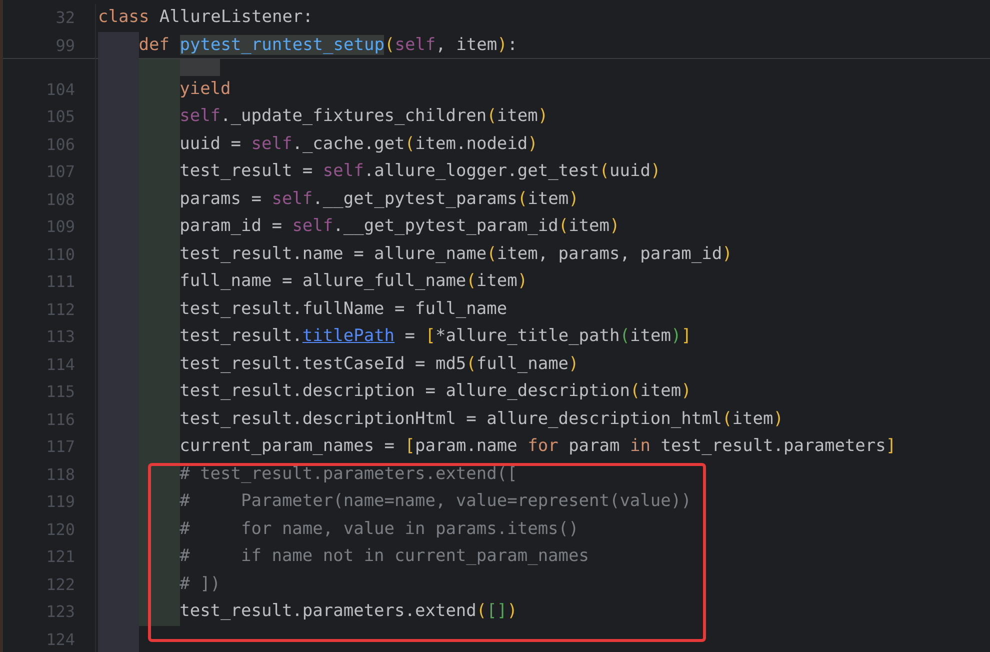 Image resolution: width=990 pixels, height=652 pixels. I want to click on code-line: test_result.fullName = full_name, so click(344, 309).